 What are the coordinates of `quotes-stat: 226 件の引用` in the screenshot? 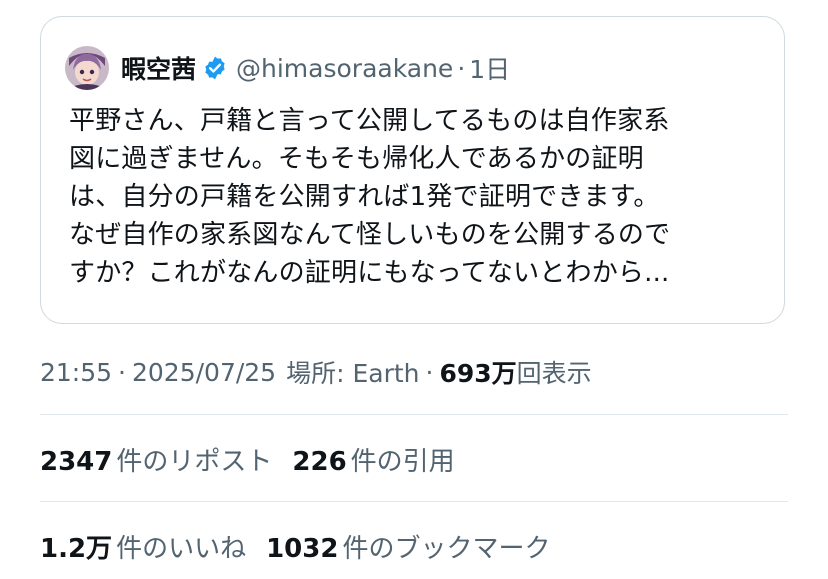 It's located at (373, 459).